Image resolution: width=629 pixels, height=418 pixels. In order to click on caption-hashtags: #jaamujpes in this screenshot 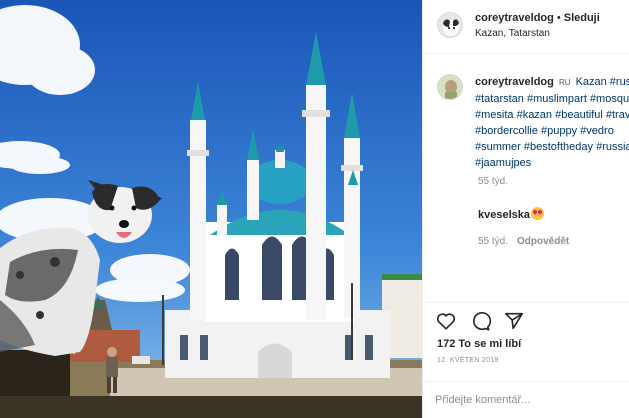, I will do `click(552, 163)`.